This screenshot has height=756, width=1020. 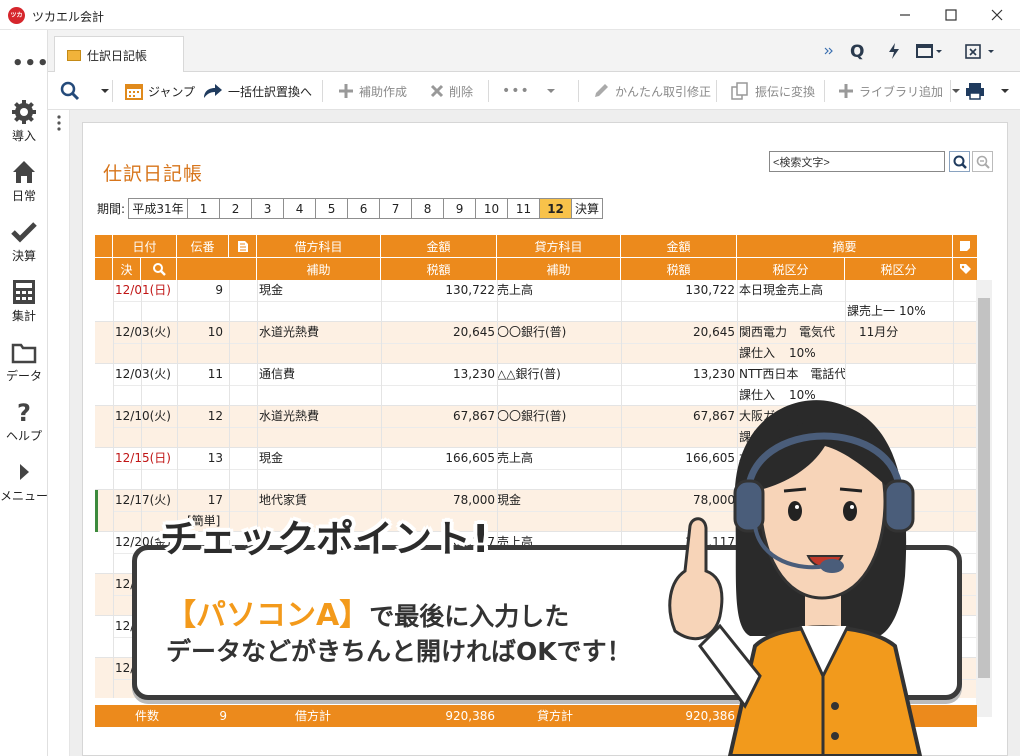 What do you see at coordinates (159, 91) in the screenshot?
I see `jump-button: ジャンプ` at bounding box center [159, 91].